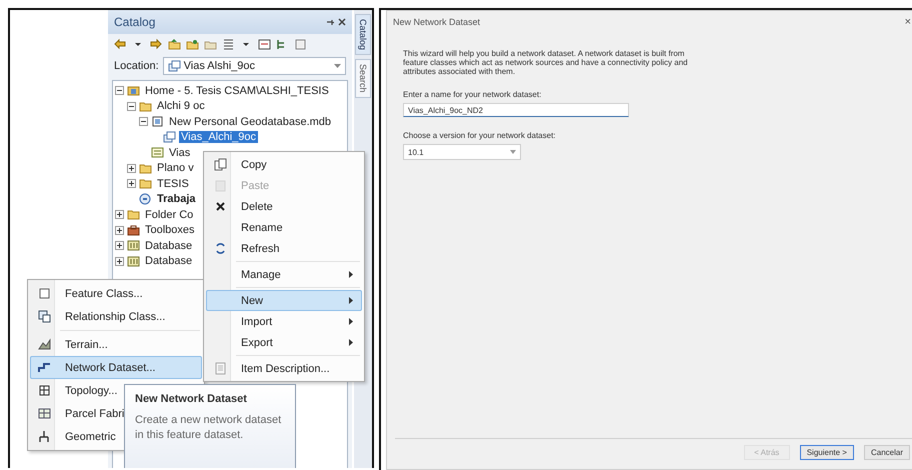  I want to click on menu-item: Rename, so click(284, 227).